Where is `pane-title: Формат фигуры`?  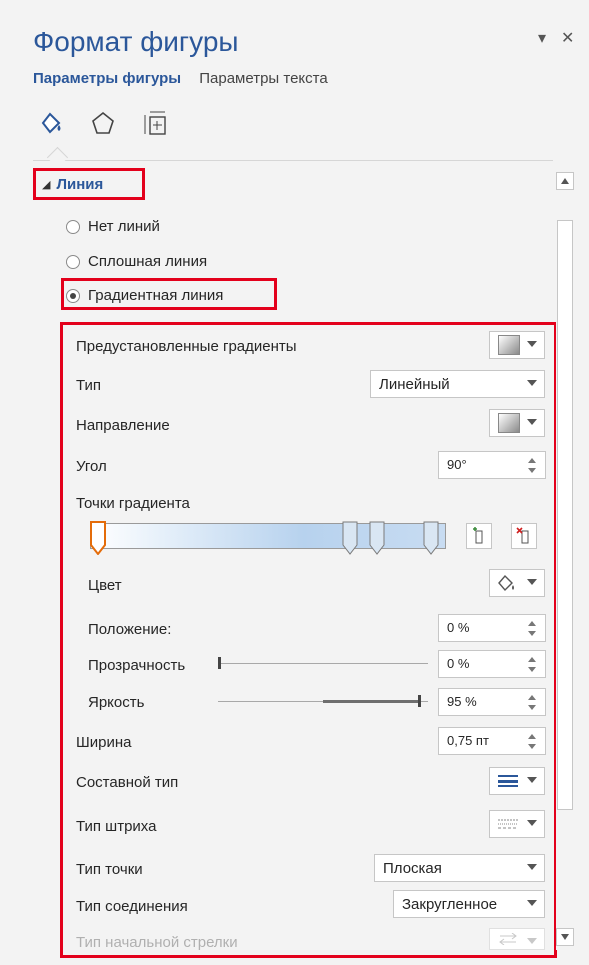 pane-title: Формат фигуры is located at coordinates (136, 41).